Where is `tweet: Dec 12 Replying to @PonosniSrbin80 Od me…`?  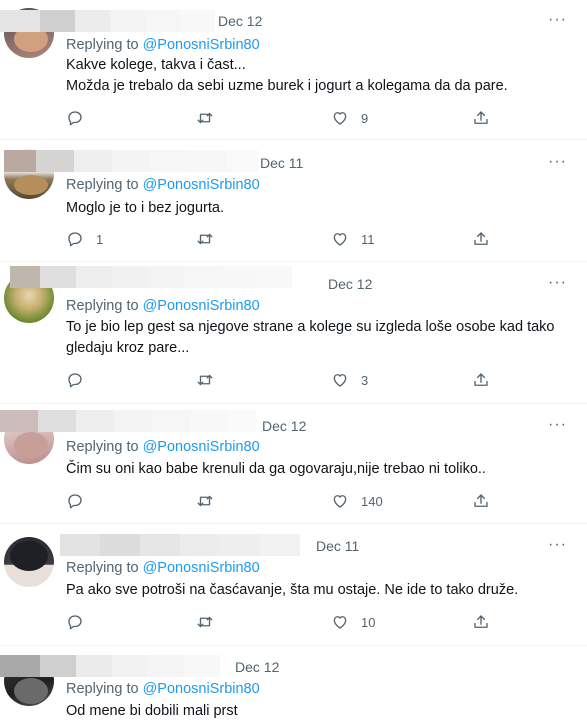 tweet: Dec 12 Replying to @PonosniSrbin80 Od me… is located at coordinates (293, 687).